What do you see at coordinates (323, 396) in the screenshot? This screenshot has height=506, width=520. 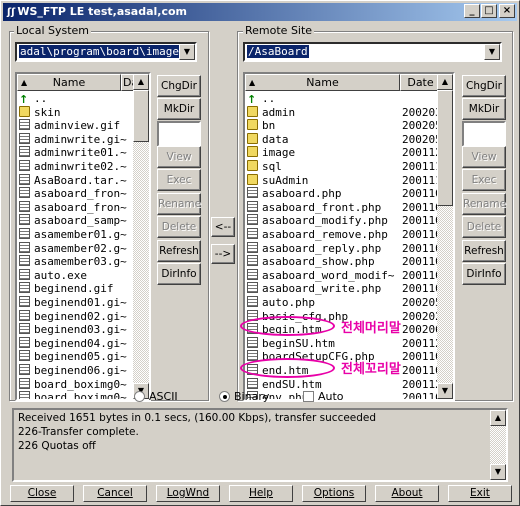 I see `auto-checkbox: Auto` at bounding box center [323, 396].